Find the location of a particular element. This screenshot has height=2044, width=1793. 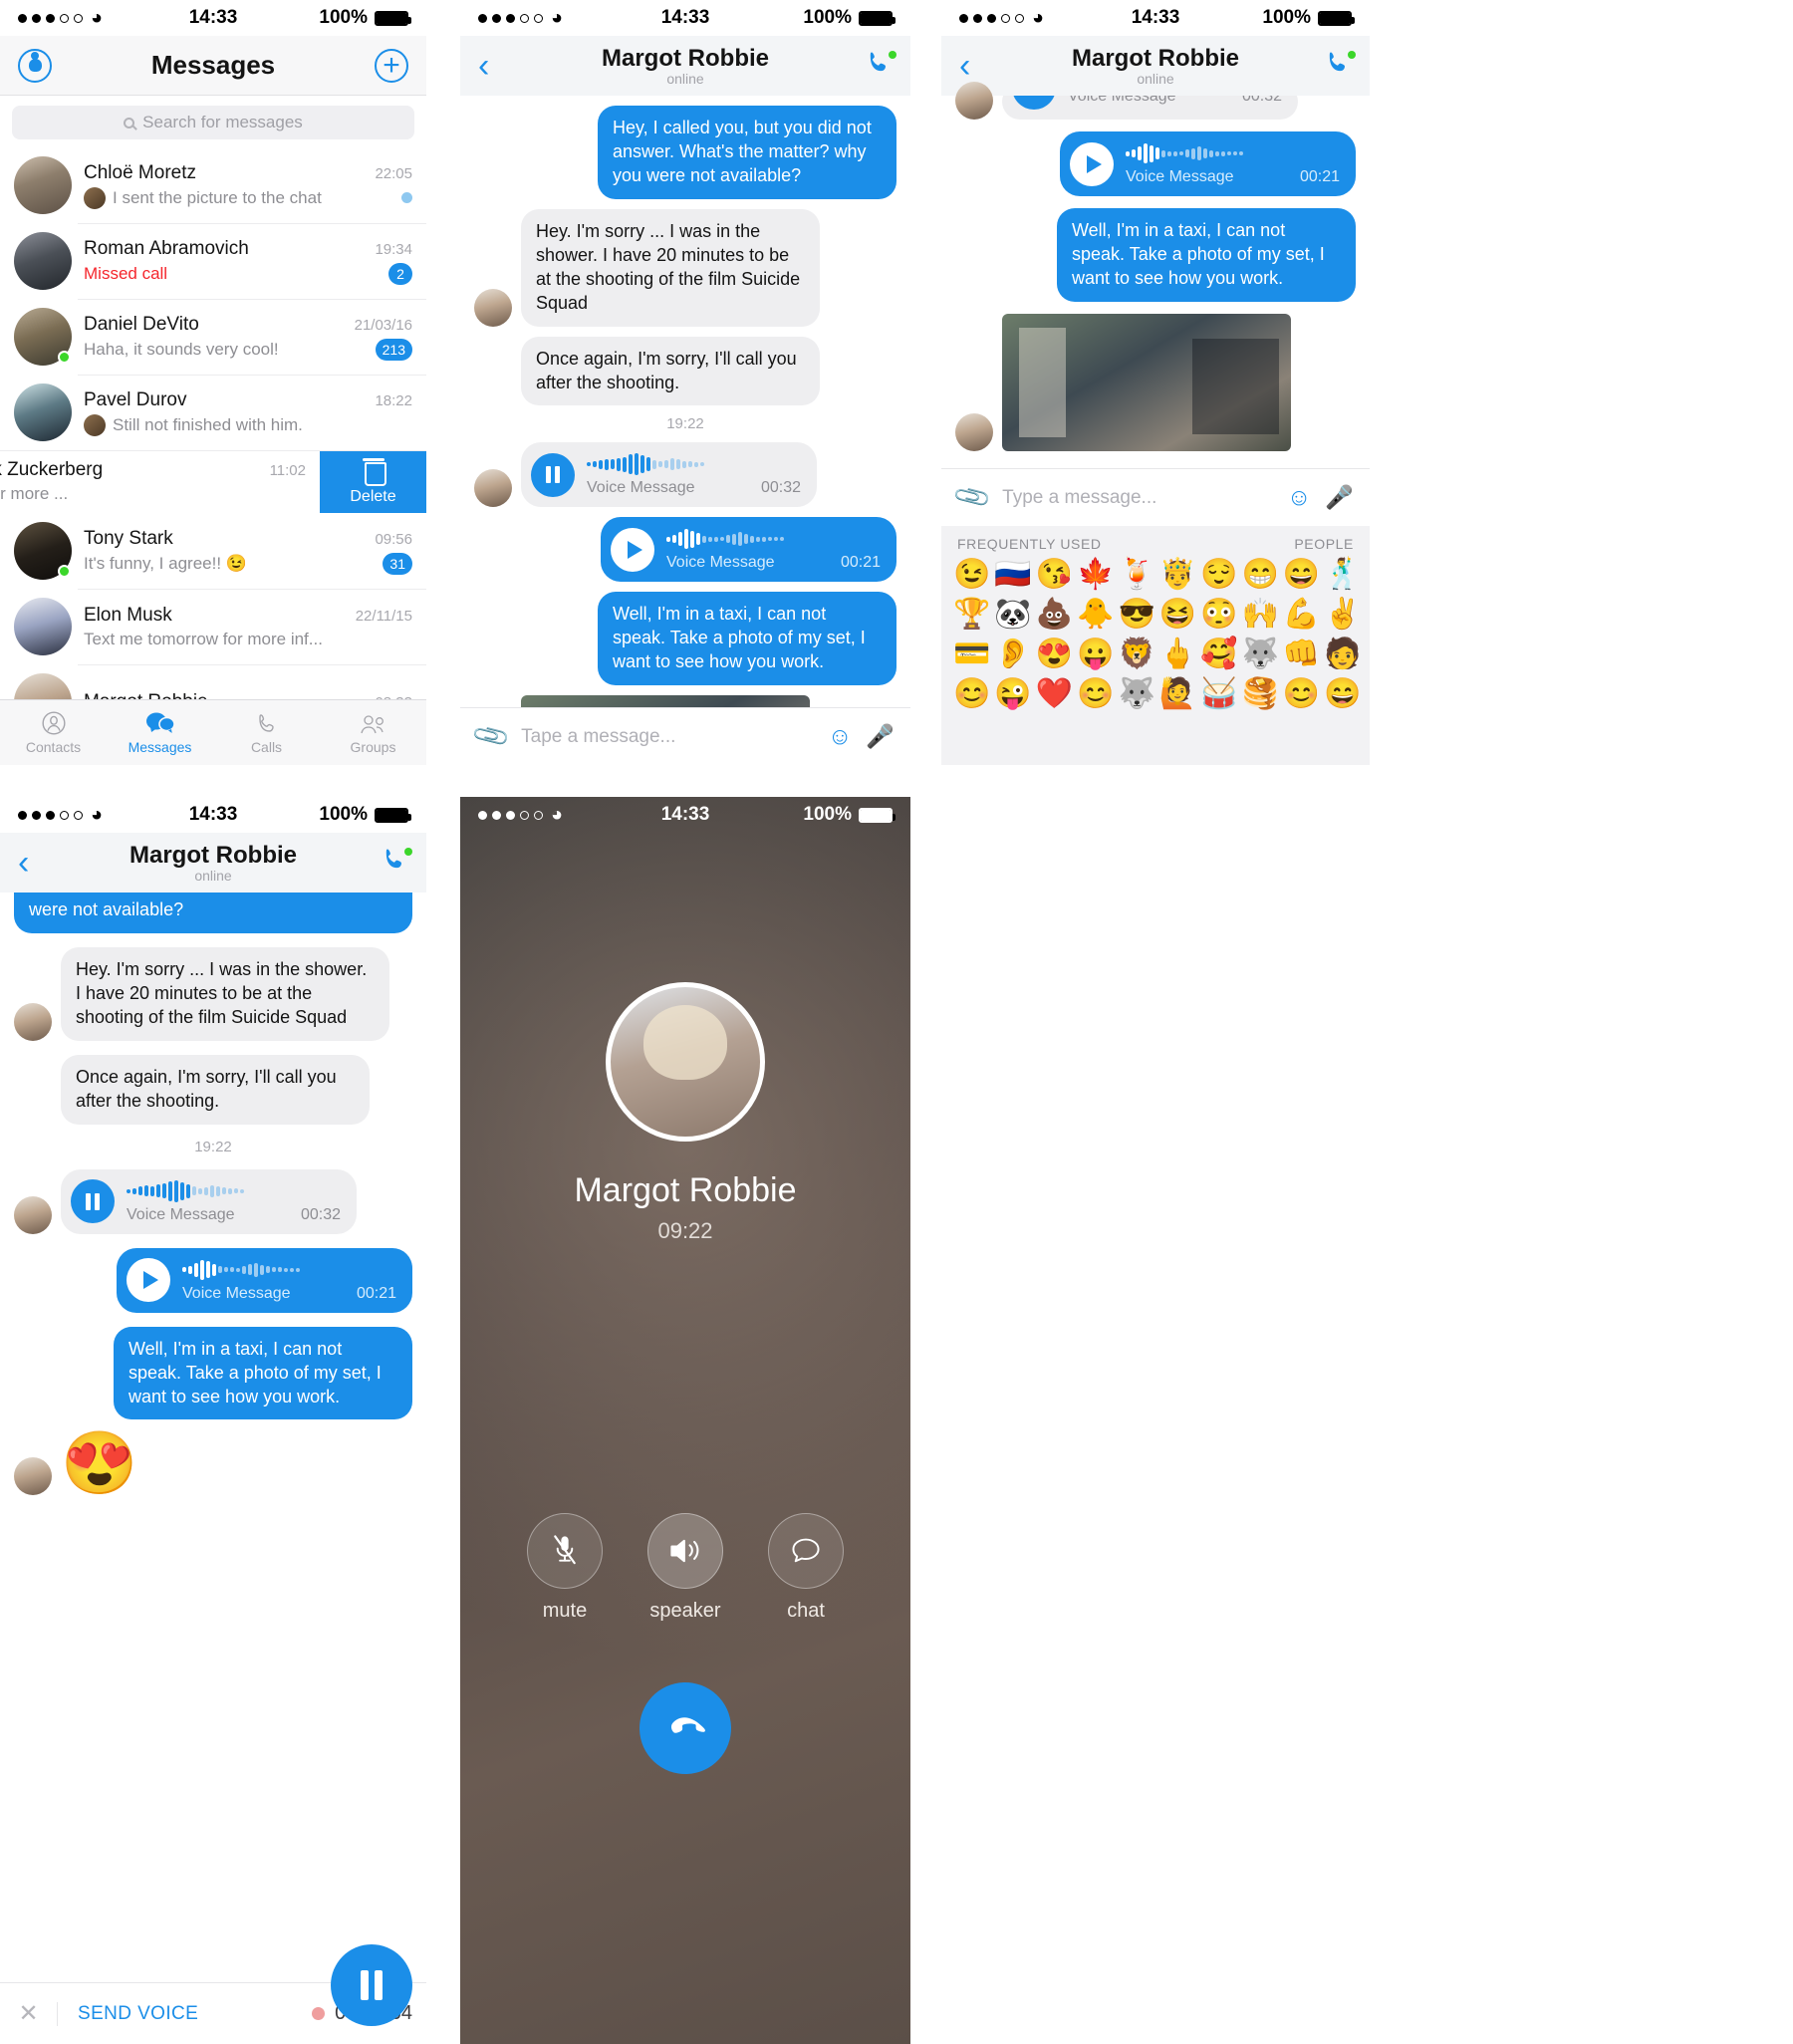

chat-list-item: Roman Abramovich 19:34 Missed call 2 is located at coordinates (213, 261).